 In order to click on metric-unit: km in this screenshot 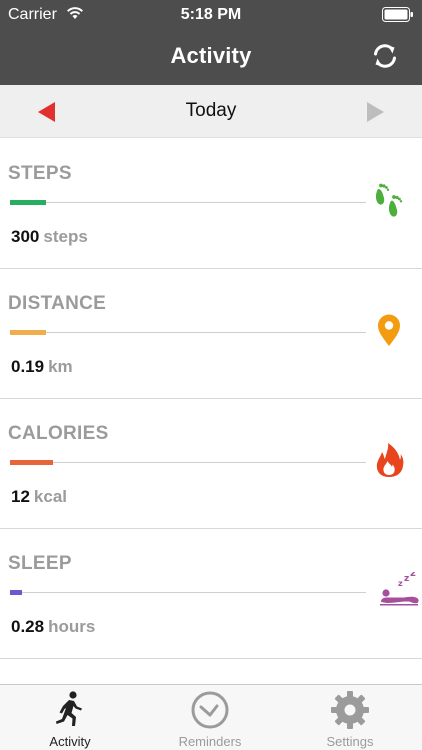, I will do `click(60, 366)`.